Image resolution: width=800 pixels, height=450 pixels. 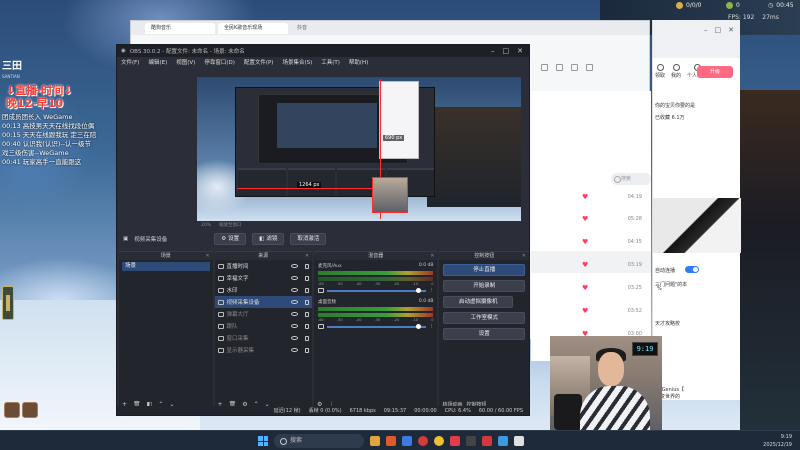 I want to click on upgrade-button: 升级, so click(x=715, y=72).